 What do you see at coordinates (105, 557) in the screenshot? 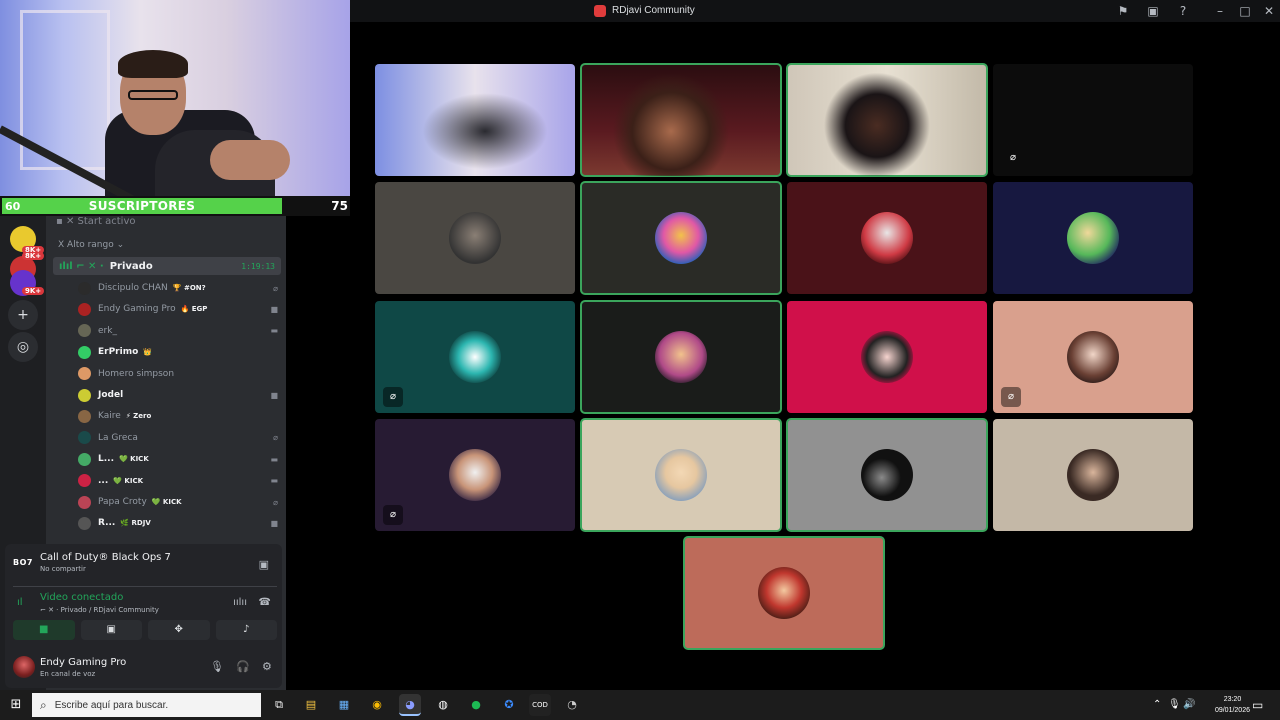
I see `game-title: Call of Duty® Black Ops 7` at bounding box center [105, 557].